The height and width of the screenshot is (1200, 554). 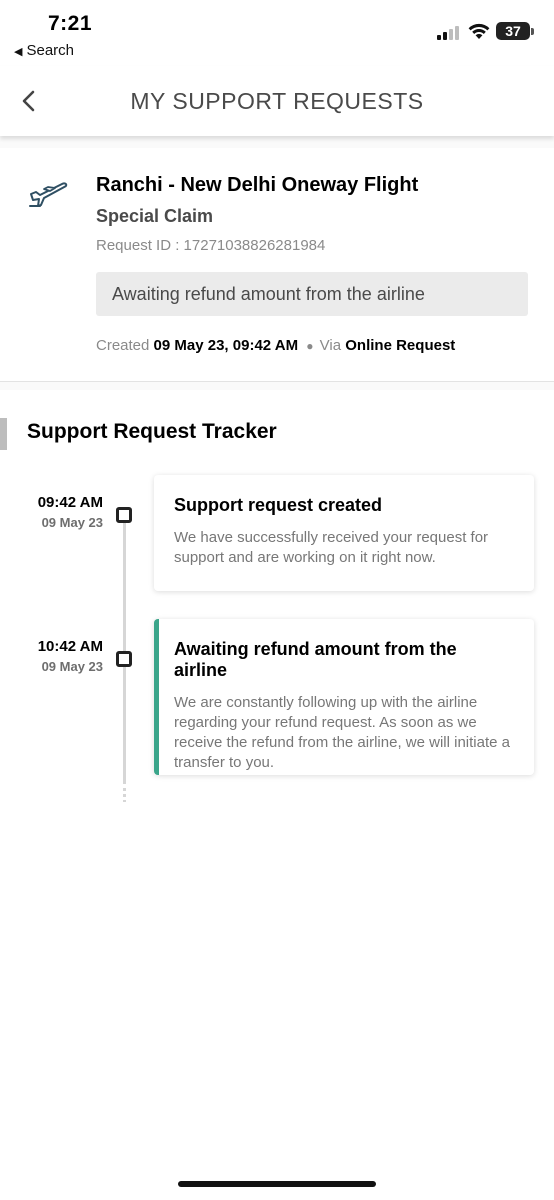 I want to click on bottom-area, so click(x=277, y=1176).